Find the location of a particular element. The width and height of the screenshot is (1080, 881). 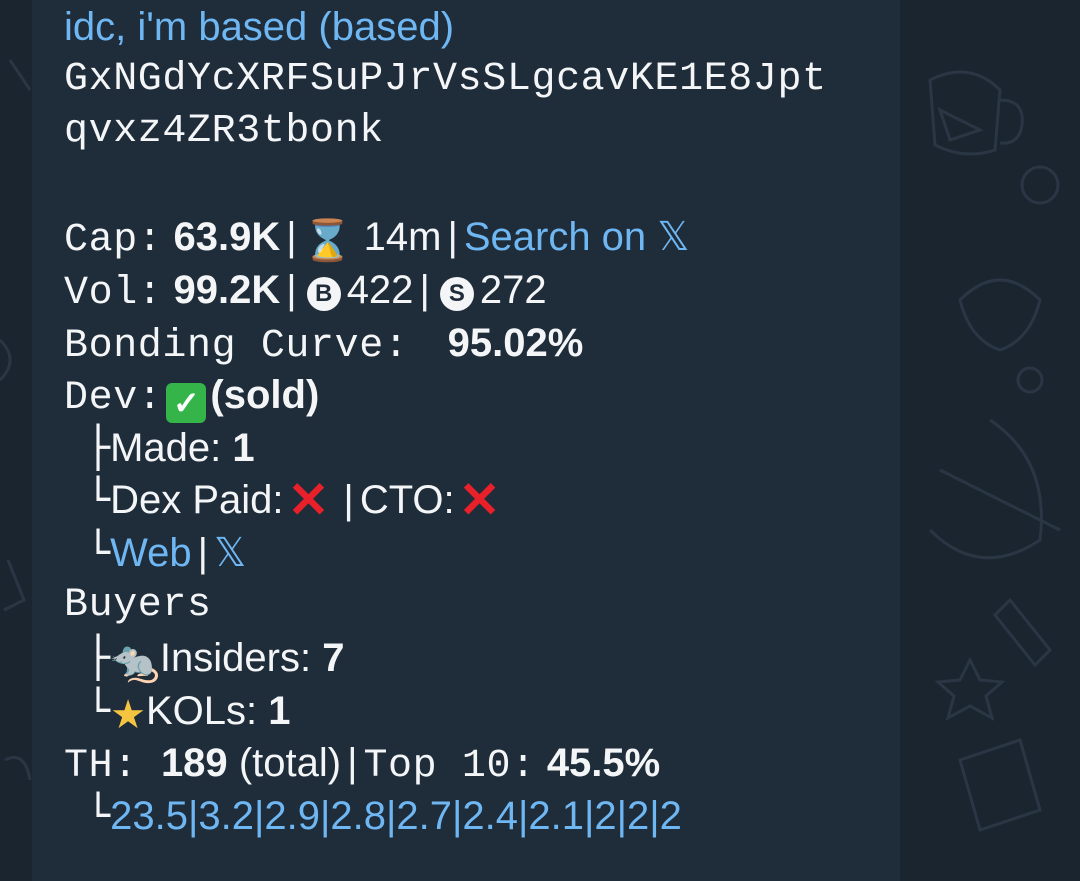

web-link: Web is located at coordinates (151, 553).